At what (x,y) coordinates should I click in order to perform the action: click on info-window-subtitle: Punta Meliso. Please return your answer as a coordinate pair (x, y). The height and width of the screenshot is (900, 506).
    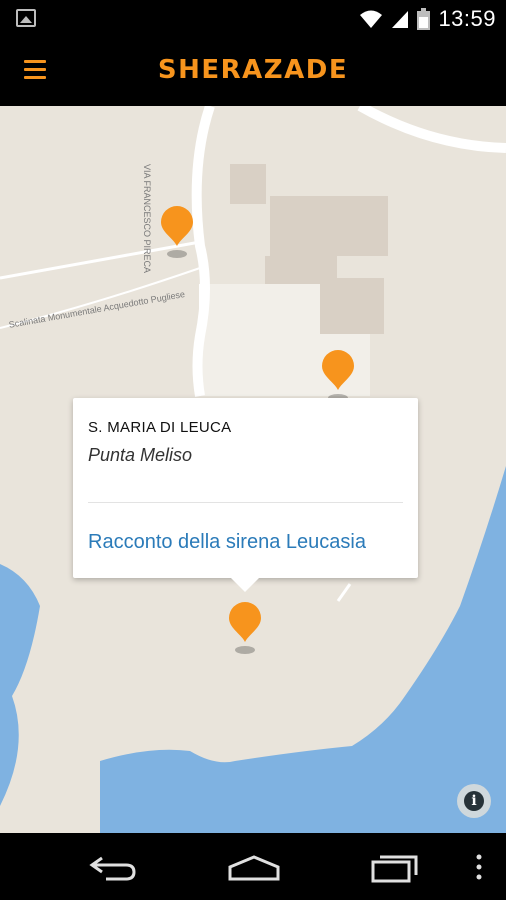
    Looking at the image, I should click on (140, 455).